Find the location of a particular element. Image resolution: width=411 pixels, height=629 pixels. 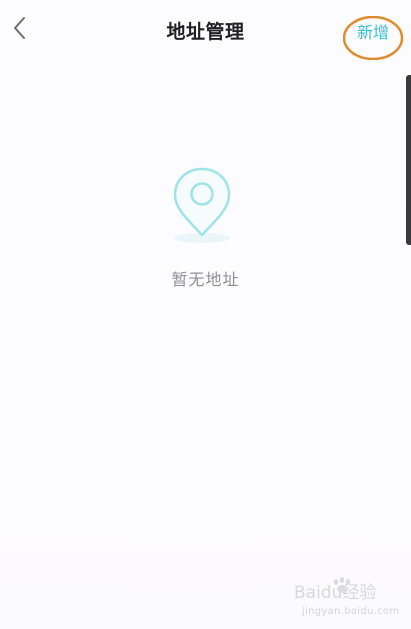

add-address-button: 新增 is located at coordinates (373, 38).